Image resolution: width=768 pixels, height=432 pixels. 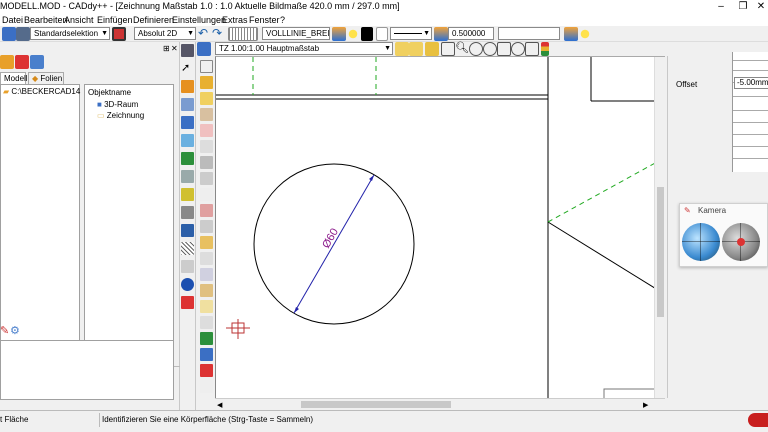 What do you see at coordinates (760, 7) in the screenshot?
I see `close-button: ✕` at bounding box center [760, 7].